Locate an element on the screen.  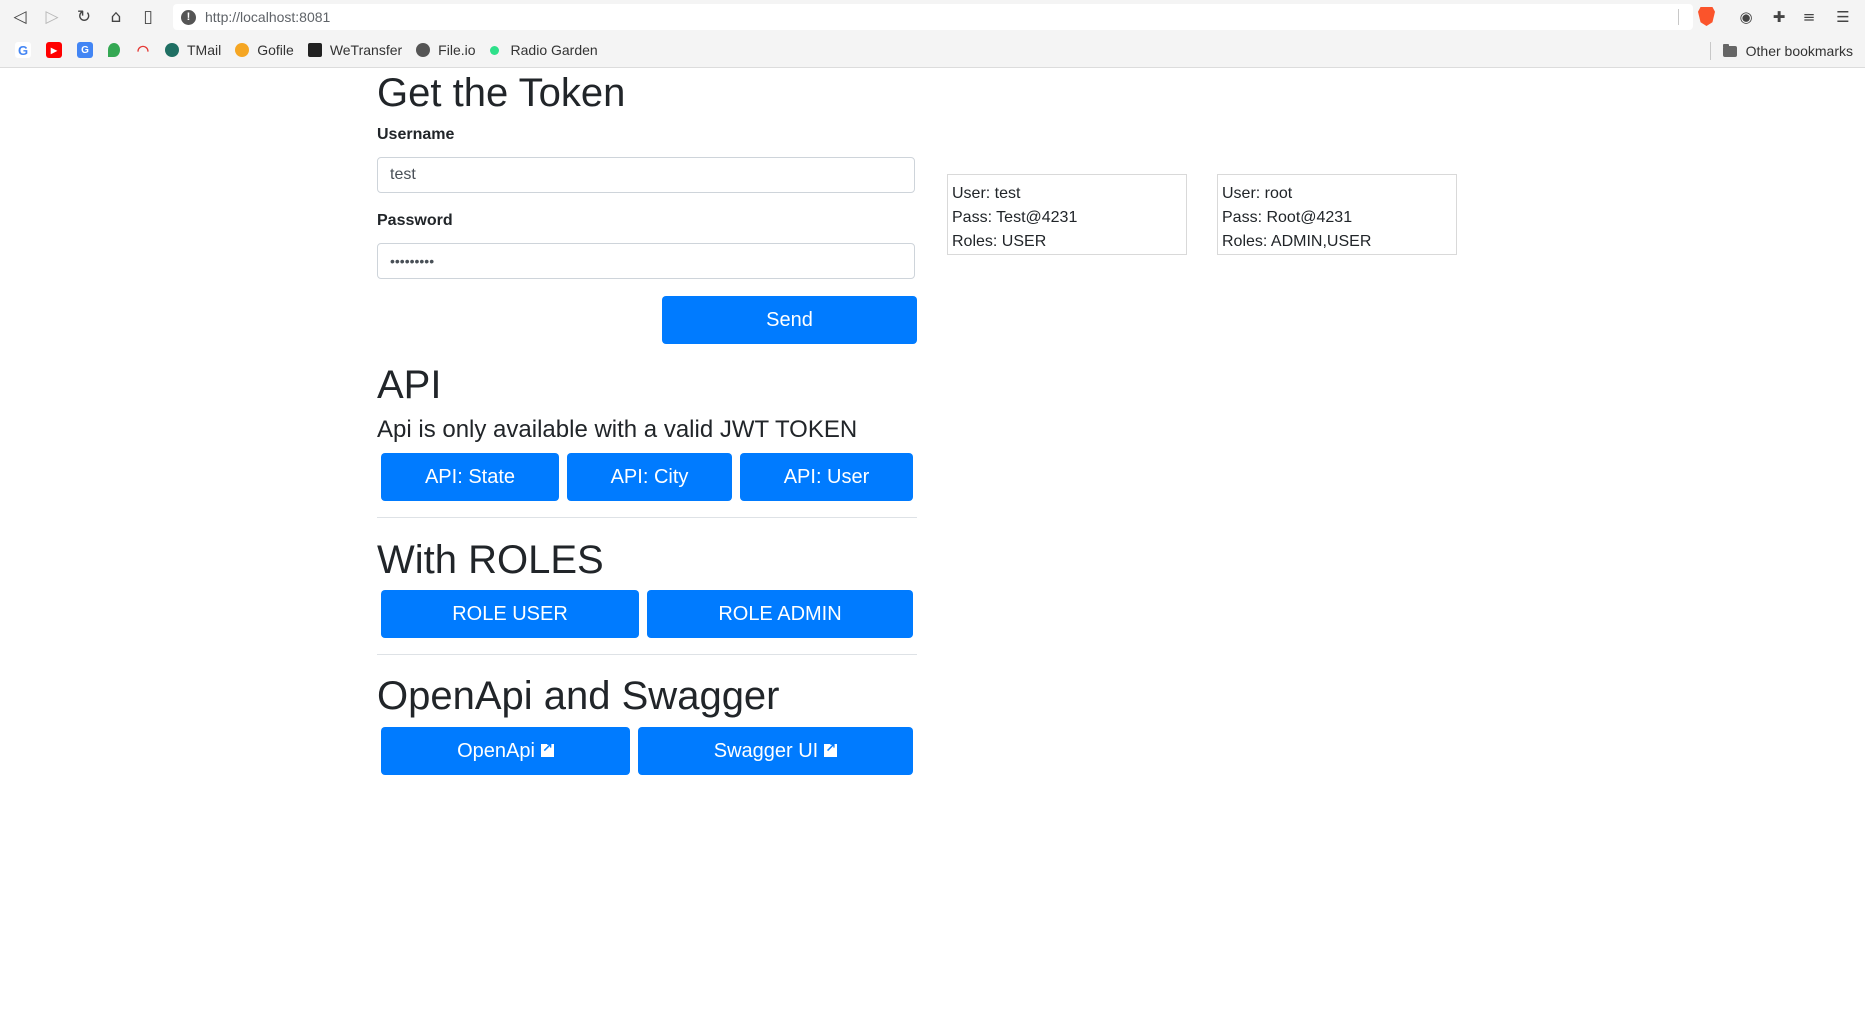
bookmark-fileio: File.io is located at coordinates (446, 50).